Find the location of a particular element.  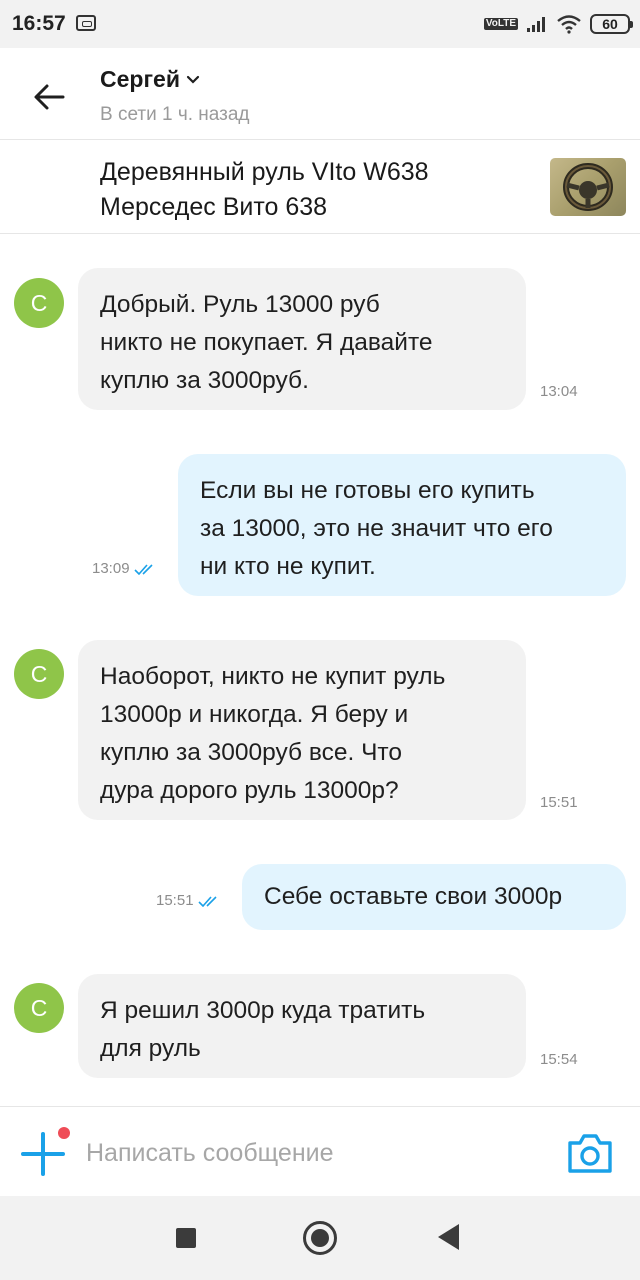

volte-icon: VoLTE is located at coordinates (500, 24).